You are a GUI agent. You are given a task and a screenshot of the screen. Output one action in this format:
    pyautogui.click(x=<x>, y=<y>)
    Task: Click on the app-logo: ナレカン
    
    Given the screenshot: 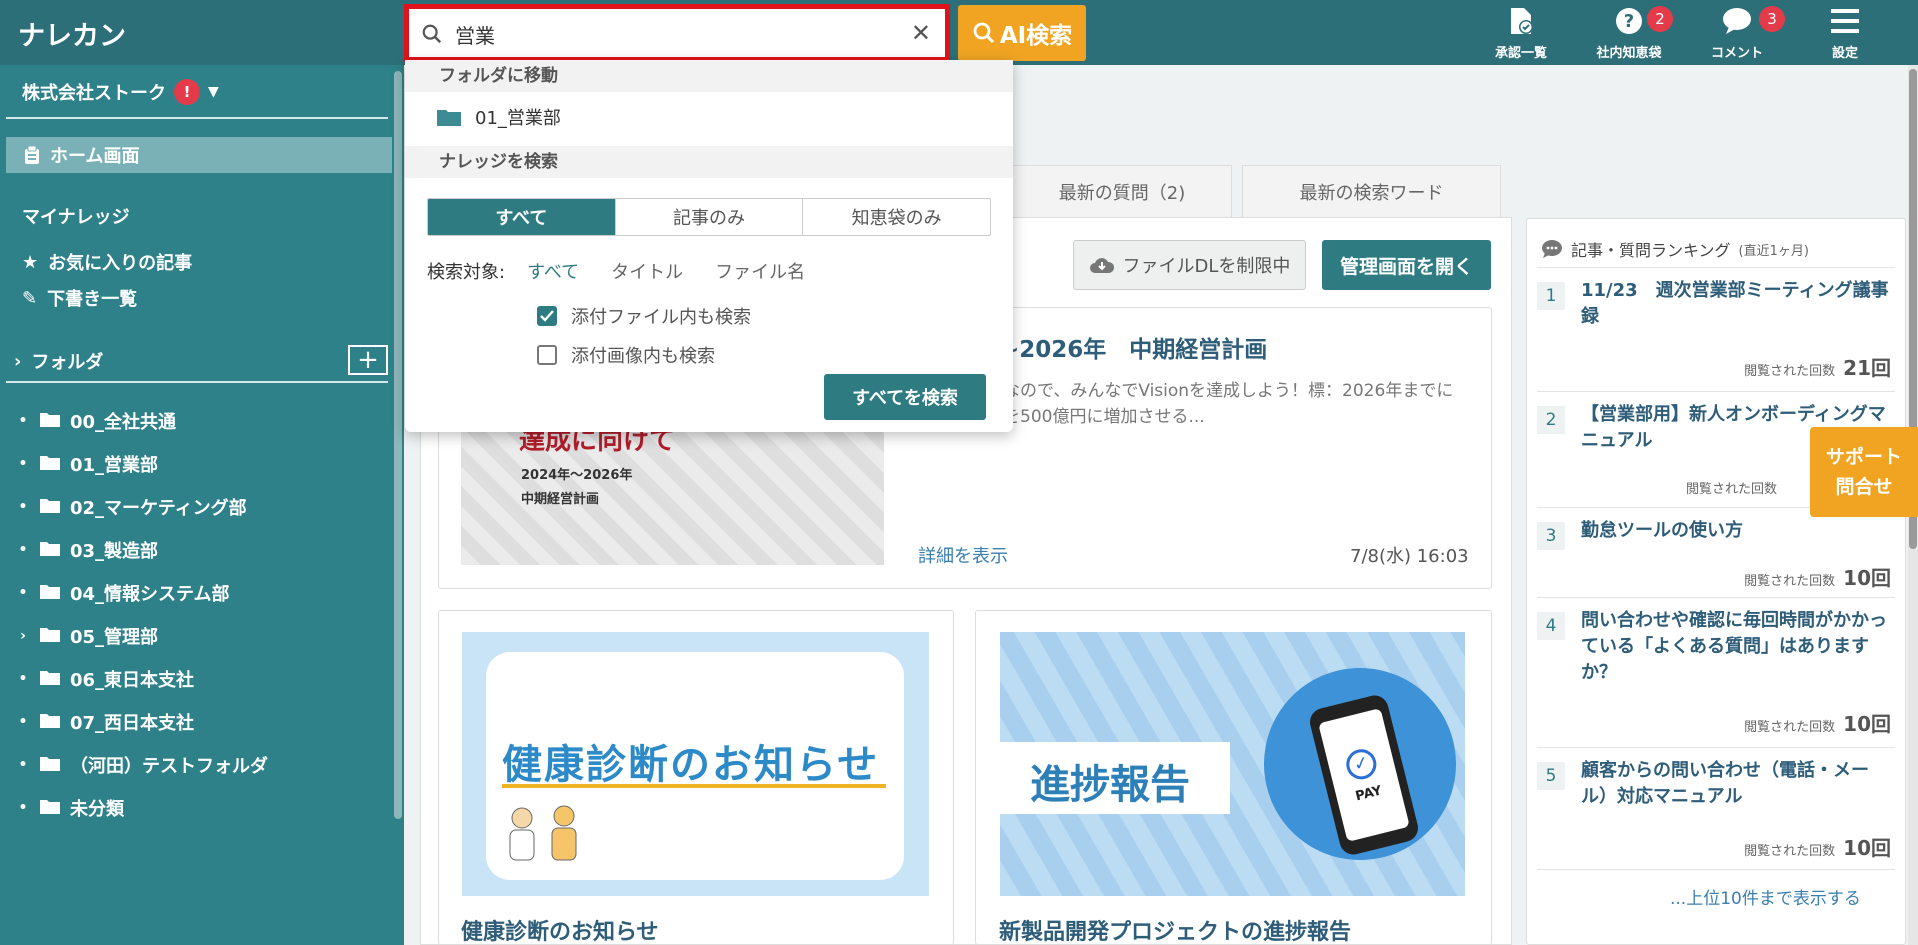 What is the action you would take?
    pyautogui.click(x=72, y=33)
    